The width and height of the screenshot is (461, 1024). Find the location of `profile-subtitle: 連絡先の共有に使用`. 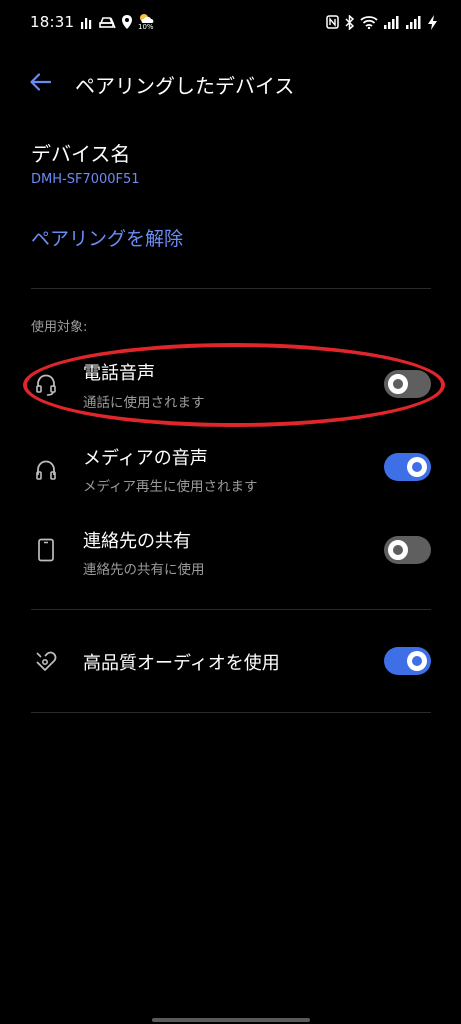

profile-subtitle: 連絡先の共有に使用 is located at coordinates (144, 570).